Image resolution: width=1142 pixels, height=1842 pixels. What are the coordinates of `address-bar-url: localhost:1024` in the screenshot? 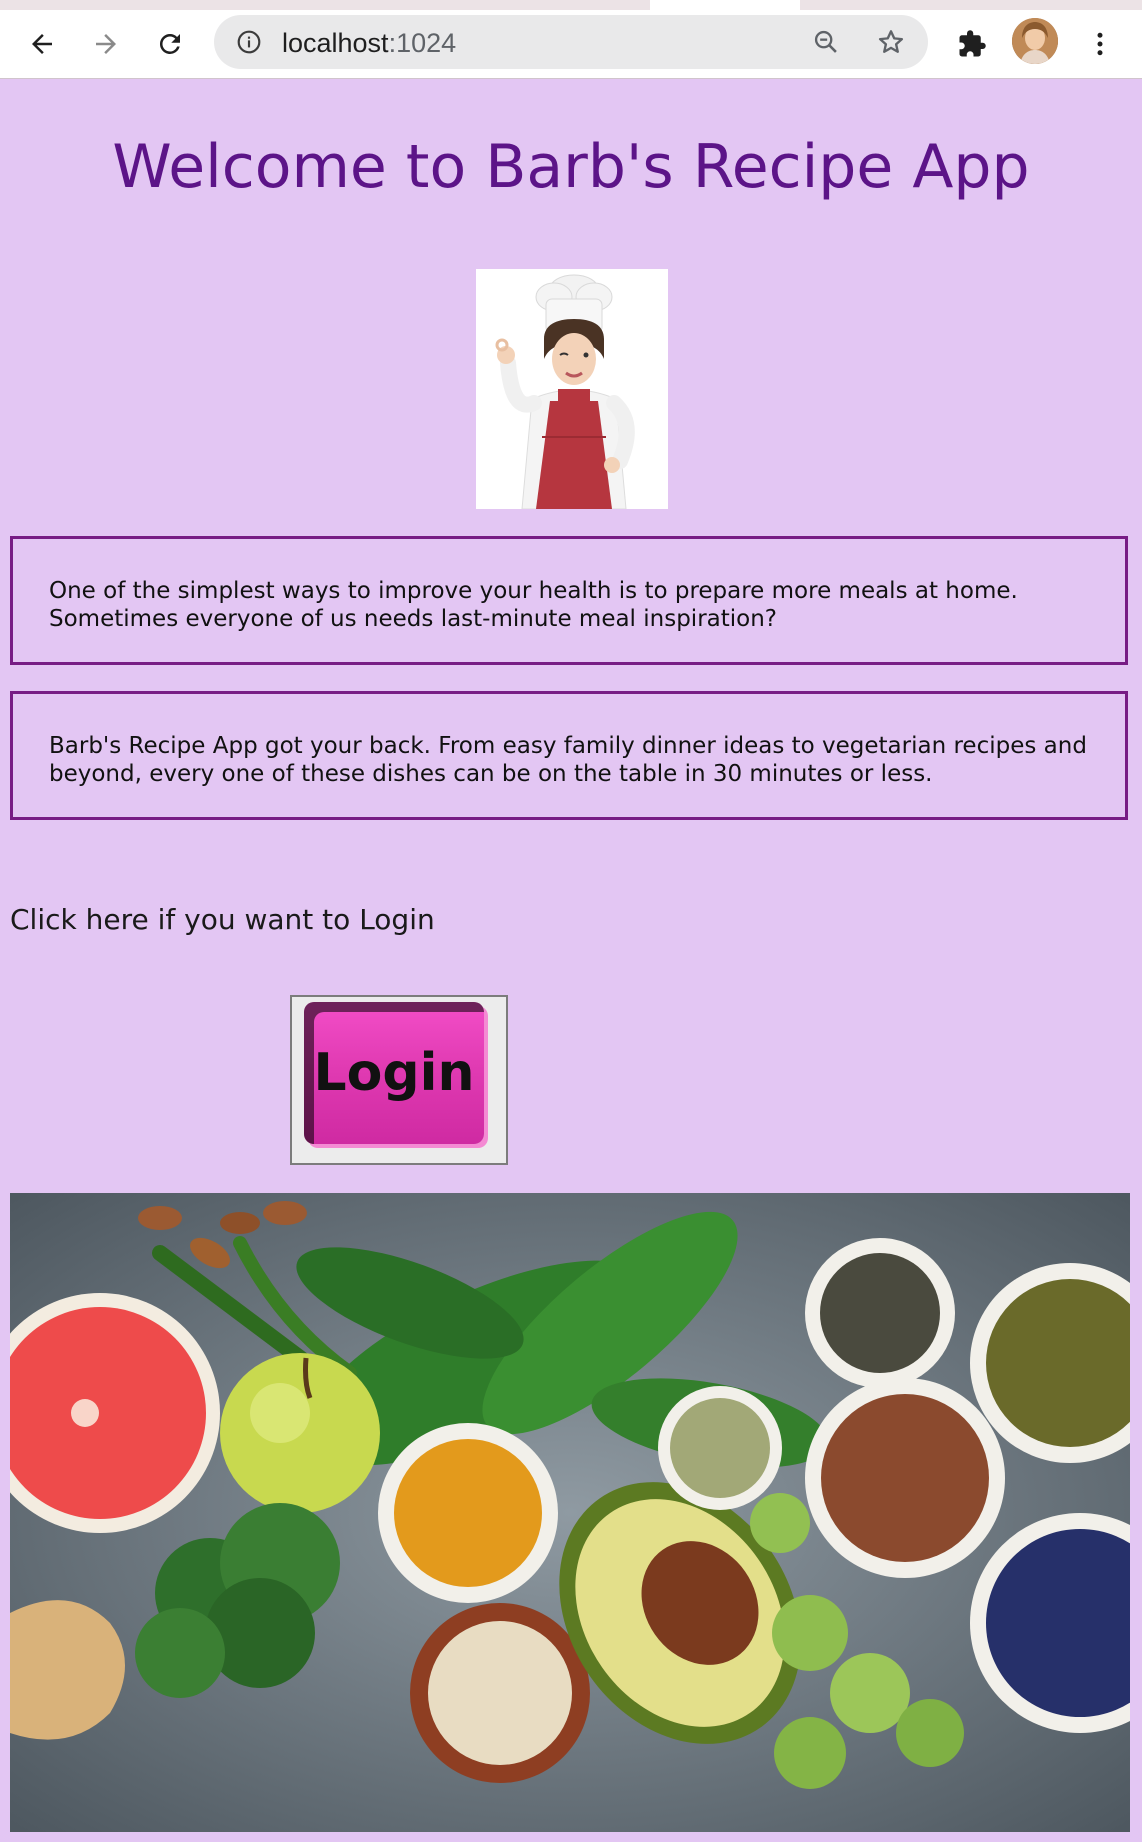 It's located at (369, 43).